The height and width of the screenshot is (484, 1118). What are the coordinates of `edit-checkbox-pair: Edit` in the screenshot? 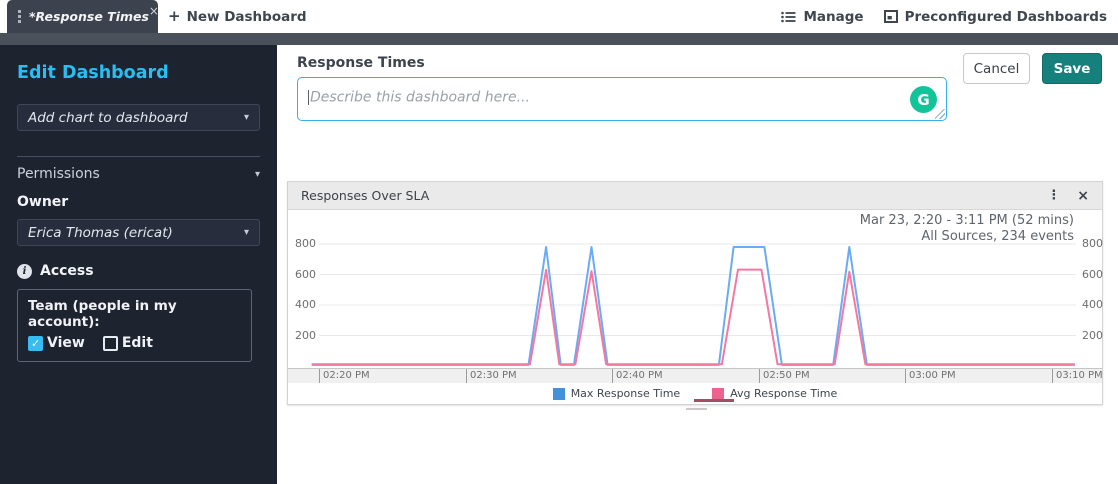 It's located at (127, 343).